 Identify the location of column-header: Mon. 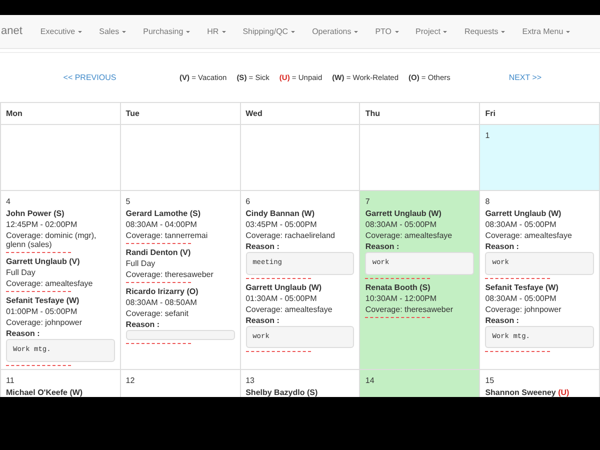
(60, 113).